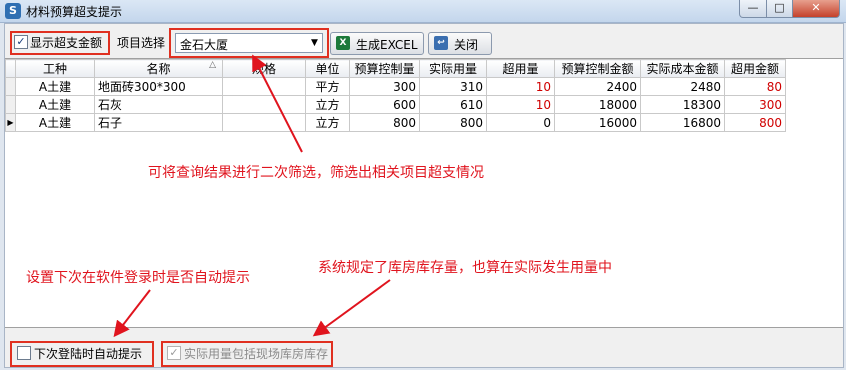 This screenshot has height=370, width=846. Describe the element at coordinates (277, 103) in the screenshot. I see `arrow-to-project-select` at that location.